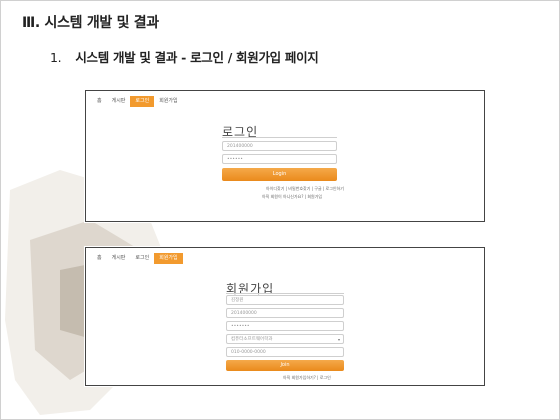  I want to click on login-title-divider, so click(279, 137).